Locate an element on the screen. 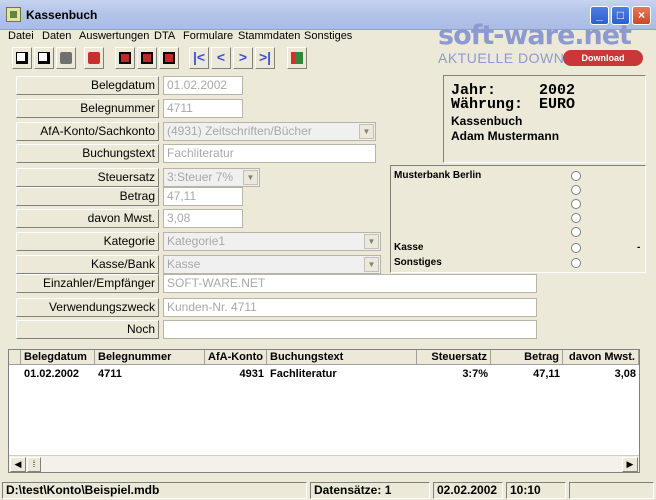  kasse-extra: - is located at coordinates (639, 247).